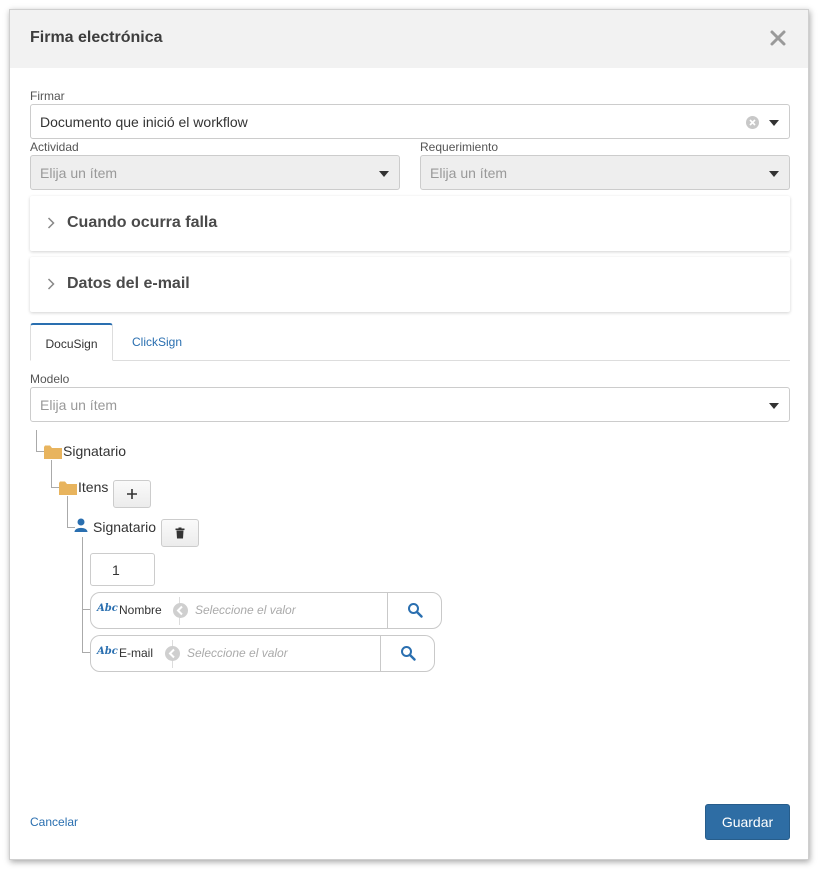 This screenshot has height=869, width=819. Describe the element at coordinates (94, 451) in the screenshot. I see `tree-node-signatario-root: Signatario` at that location.